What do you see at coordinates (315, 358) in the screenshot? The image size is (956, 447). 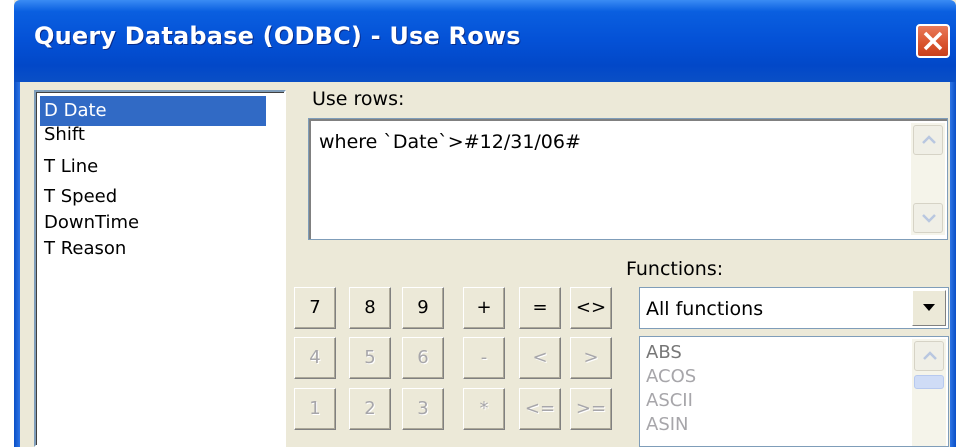 I see `key-4-button: 4` at bounding box center [315, 358].